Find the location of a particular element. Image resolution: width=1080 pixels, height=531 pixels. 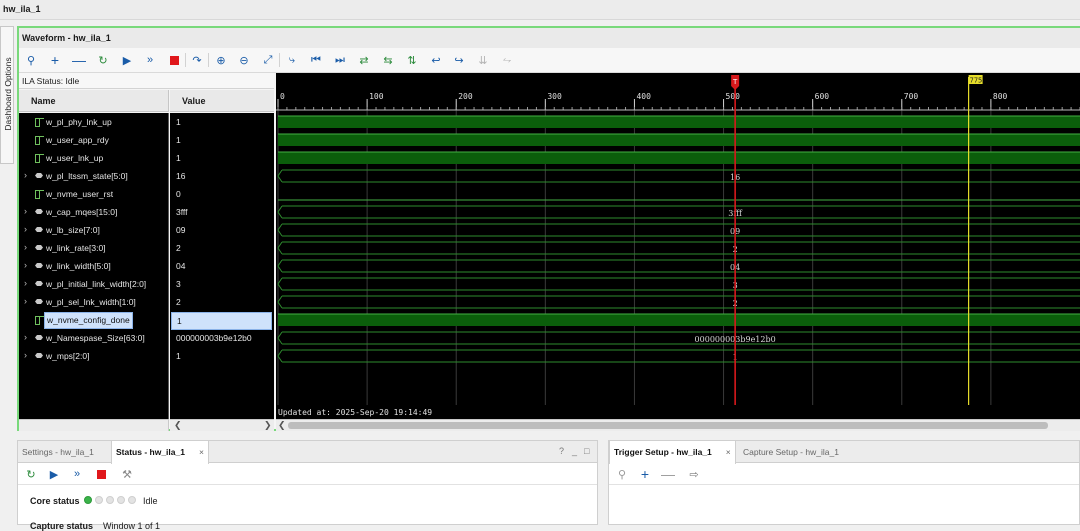

signal-row: › w_mps[2:0] is located at coordinates (94, 356).